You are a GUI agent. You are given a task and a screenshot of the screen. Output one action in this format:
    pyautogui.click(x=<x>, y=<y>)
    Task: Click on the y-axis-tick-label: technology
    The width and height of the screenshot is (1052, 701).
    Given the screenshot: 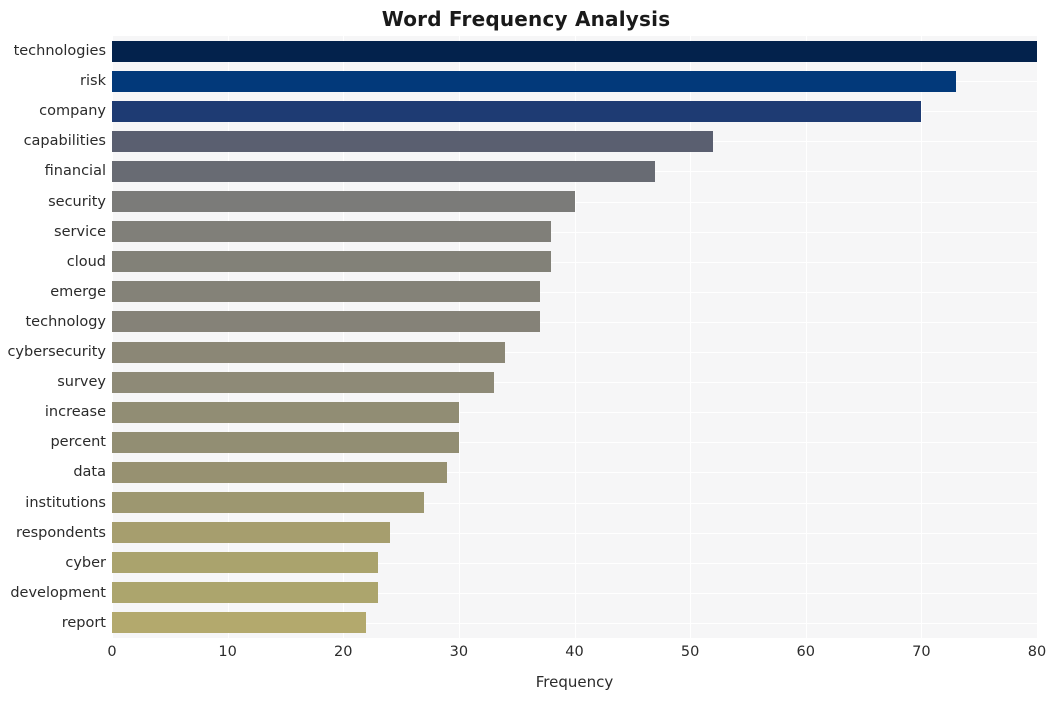 What is the action you would take?
    pyautogui.click(x=65, y=322)
    